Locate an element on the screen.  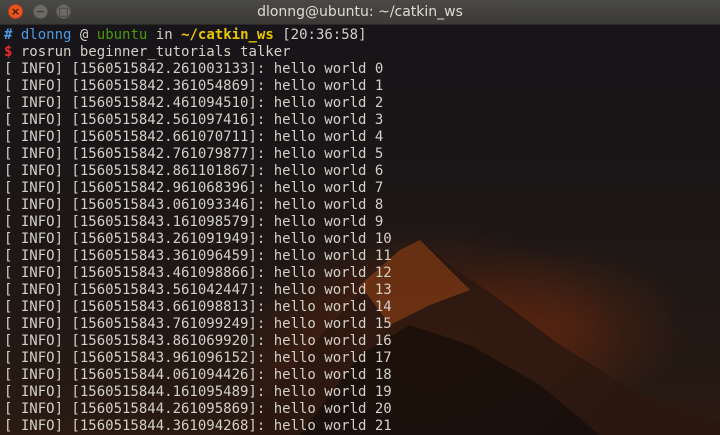
window-title: dlonng@ubuntu: ~/catkin_ws is located at coordinates (360, 12).